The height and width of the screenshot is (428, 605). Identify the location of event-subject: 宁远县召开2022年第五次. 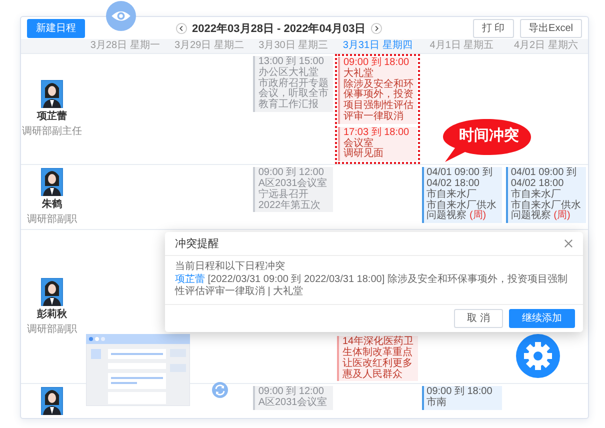
(290, 201).